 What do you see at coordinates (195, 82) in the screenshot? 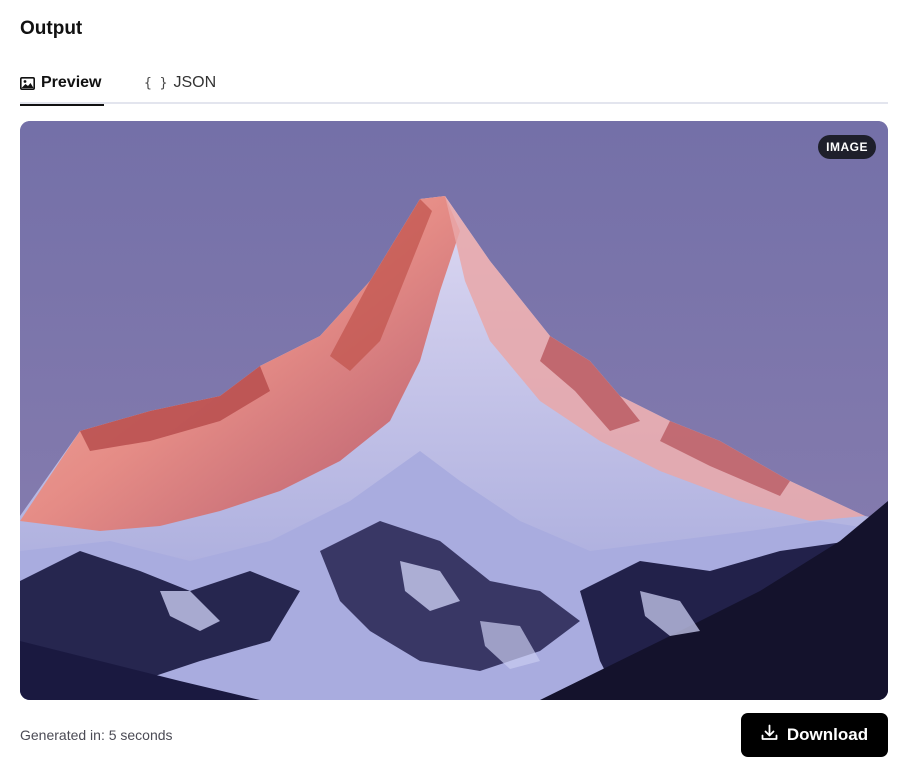
I see `tab-json-label: JSON` at bounding box center [195, 82].